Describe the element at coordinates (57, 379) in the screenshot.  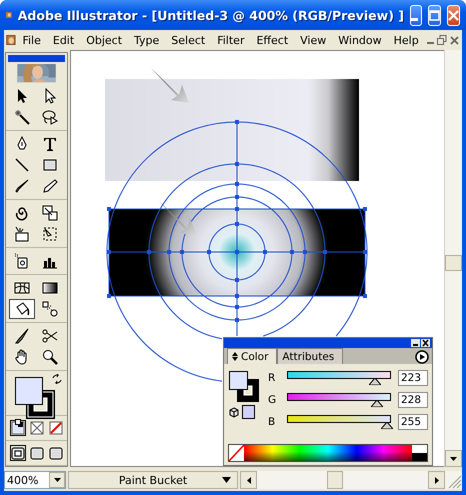
I see `swap-arrows-icon` at that location.